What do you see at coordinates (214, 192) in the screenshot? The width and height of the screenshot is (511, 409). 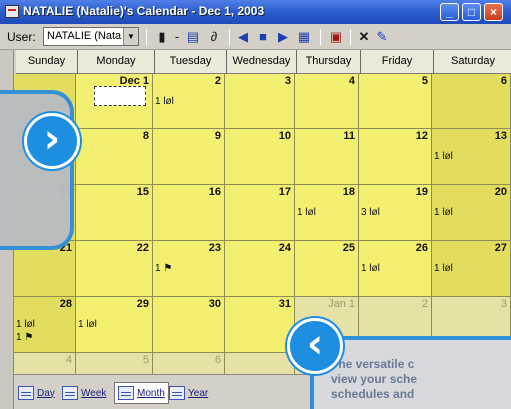 I see `day-number: 16` at bounding box center [214, 192].